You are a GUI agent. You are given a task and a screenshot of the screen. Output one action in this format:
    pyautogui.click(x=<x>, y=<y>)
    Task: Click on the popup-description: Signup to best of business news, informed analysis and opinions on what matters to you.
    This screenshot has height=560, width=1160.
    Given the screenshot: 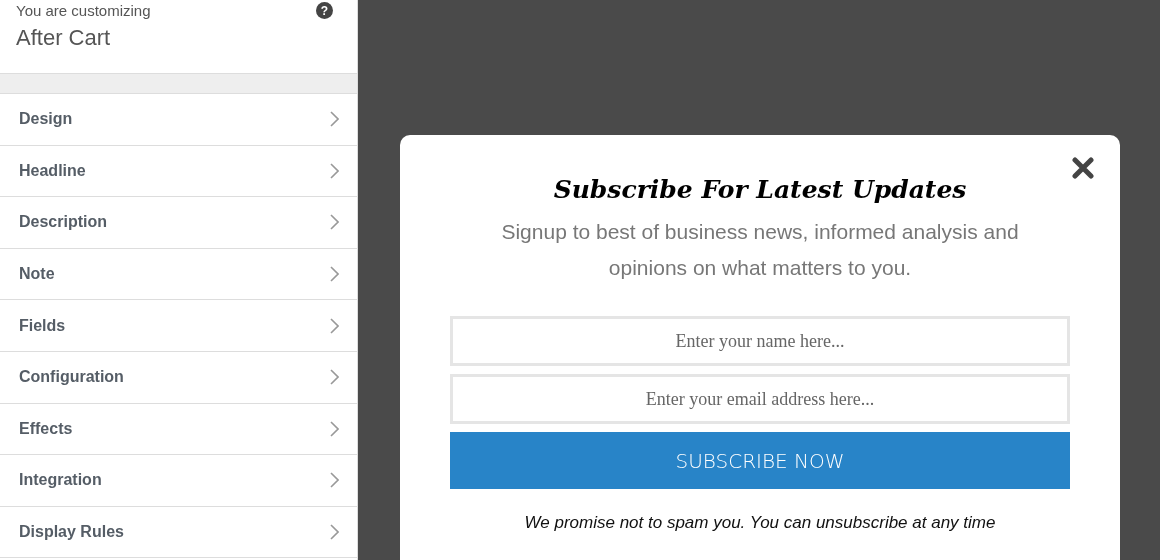 What is the action you would take?
    pyautogui.click(x=760, y=250)
    